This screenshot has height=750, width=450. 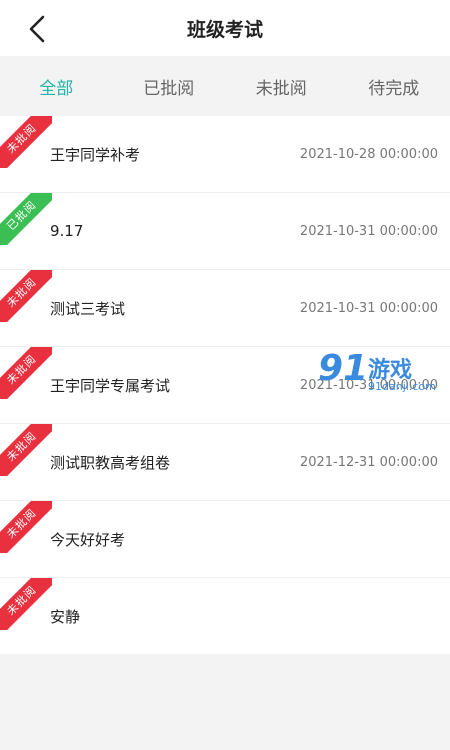 I want to click on exam-date: 2021-10-28 00:00:00, so click(x=368, y=154).